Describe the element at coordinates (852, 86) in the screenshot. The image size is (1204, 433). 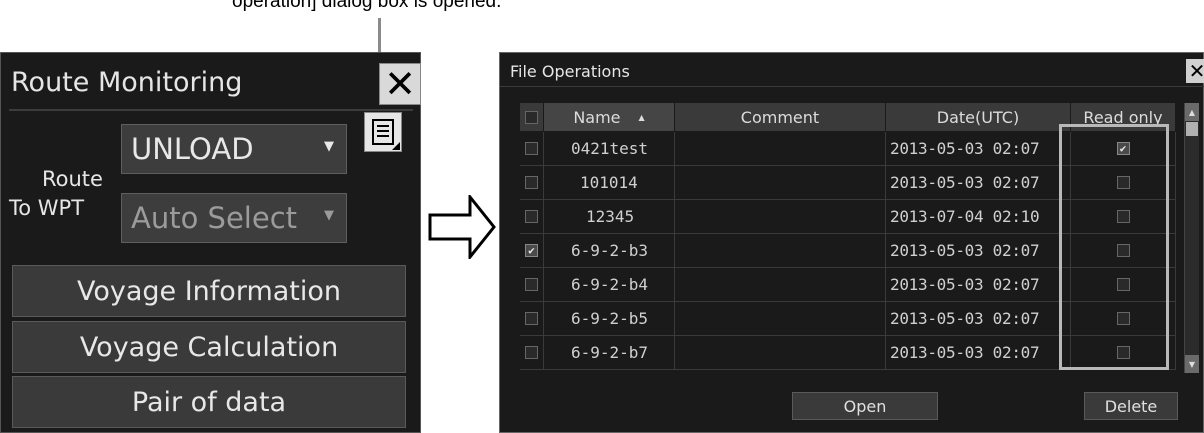
I see `title-divider` at that location.